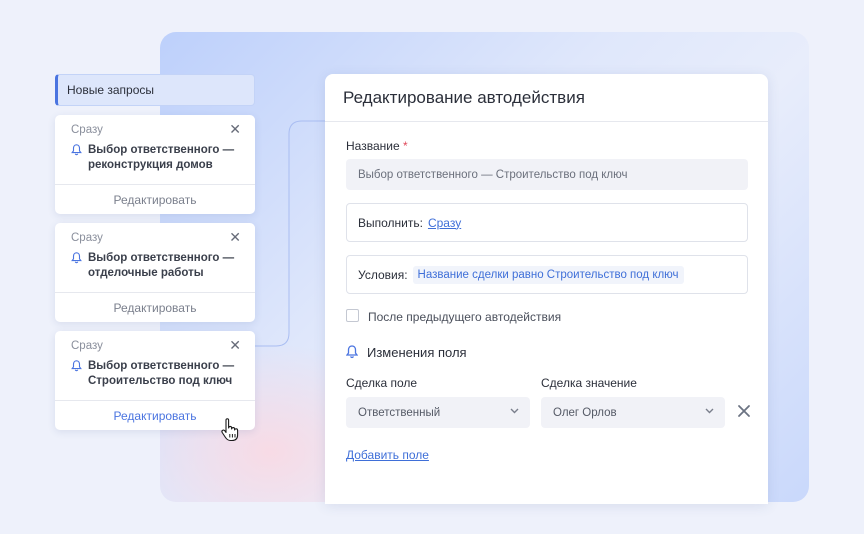 Image resolution: width=864 pixels, height=534 pixels. I want to click on field-select: Ответственный, so click(438, 412).